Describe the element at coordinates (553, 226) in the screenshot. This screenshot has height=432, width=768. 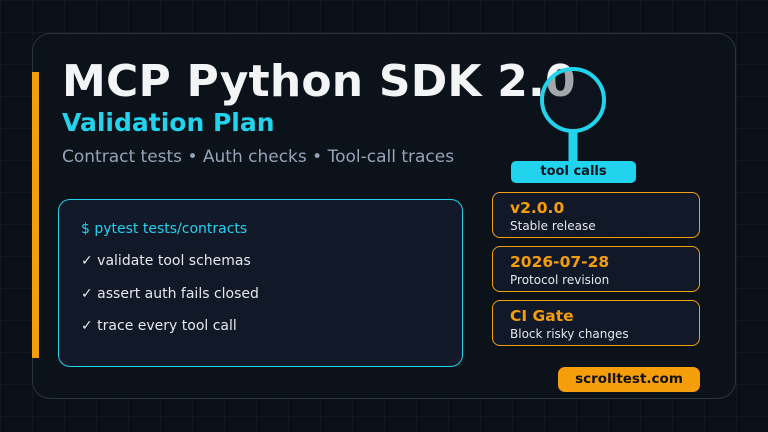
I see `info-card-label: Stable release` at that location.